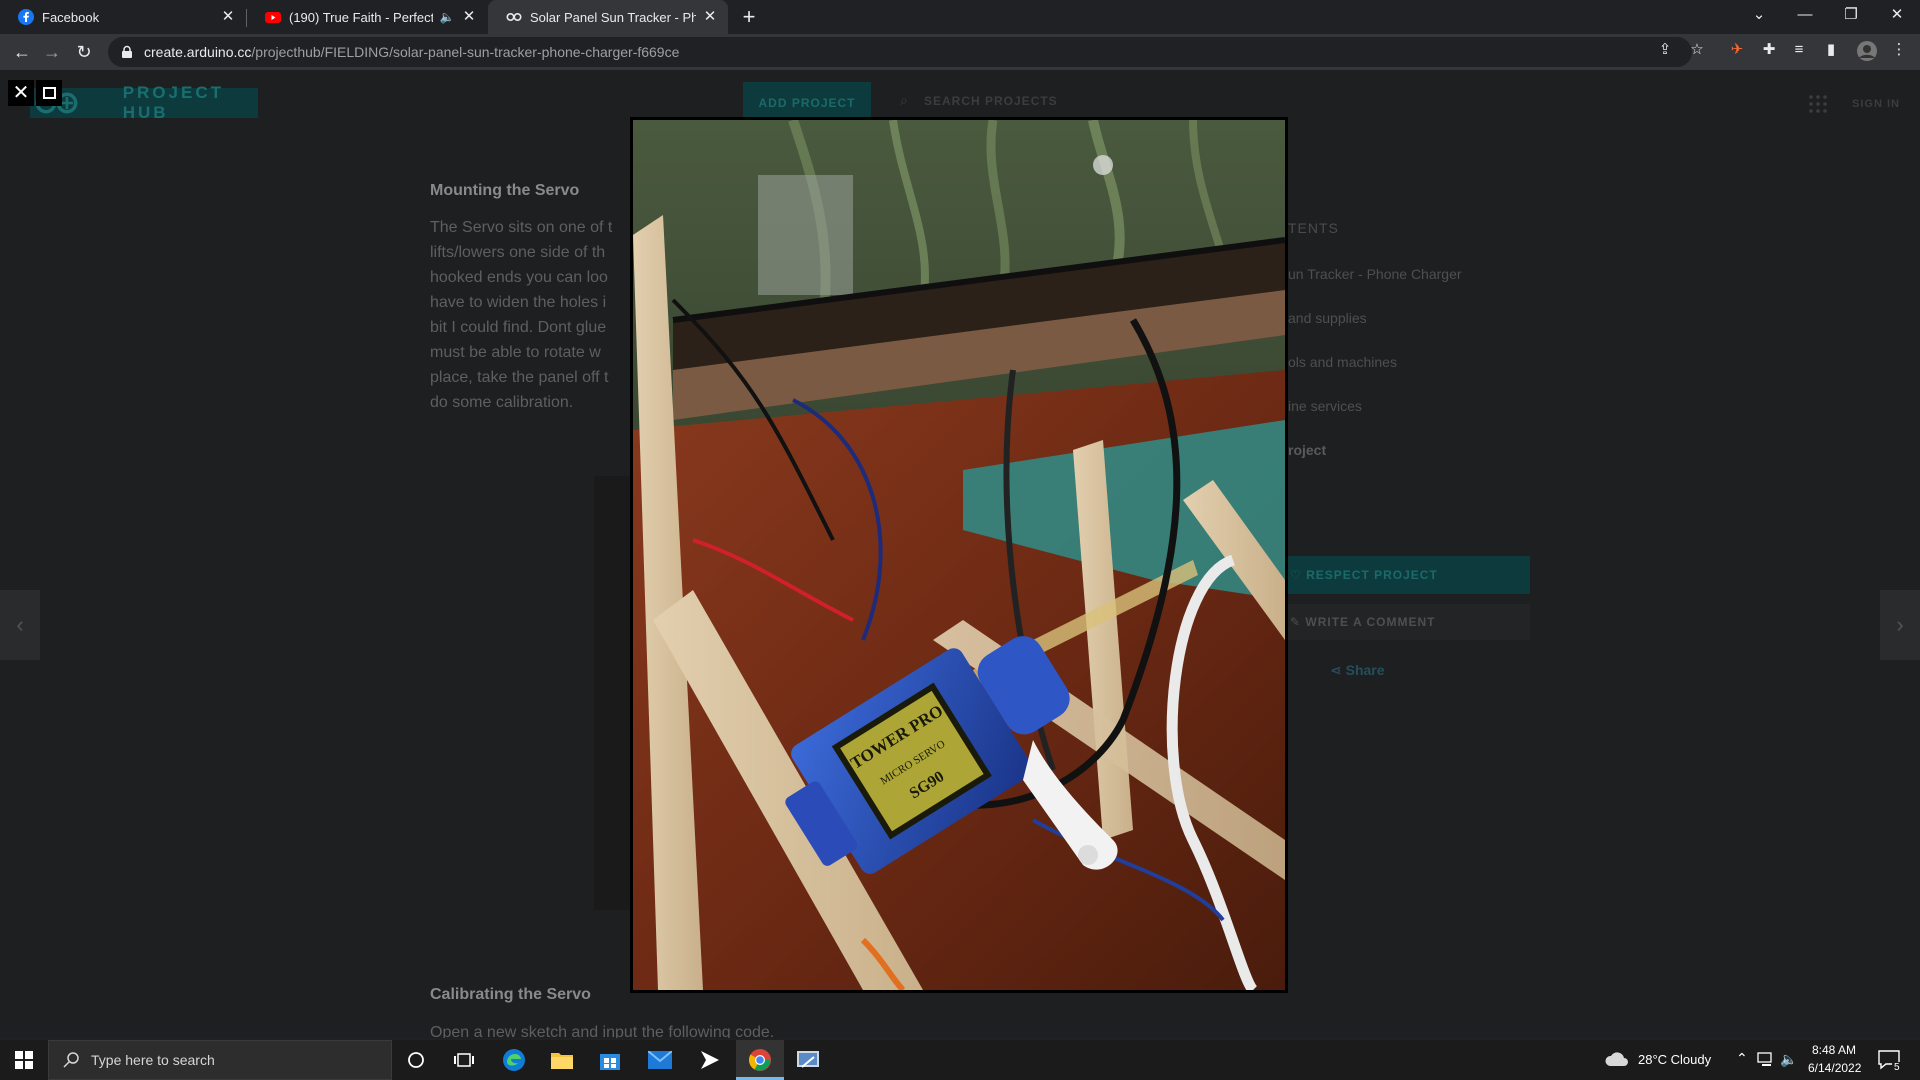 Image resolution: width=1920 pixels, height=1080 pixels. I want to click on project-hub-logo: PROJECT HUB, so click(144, 102).